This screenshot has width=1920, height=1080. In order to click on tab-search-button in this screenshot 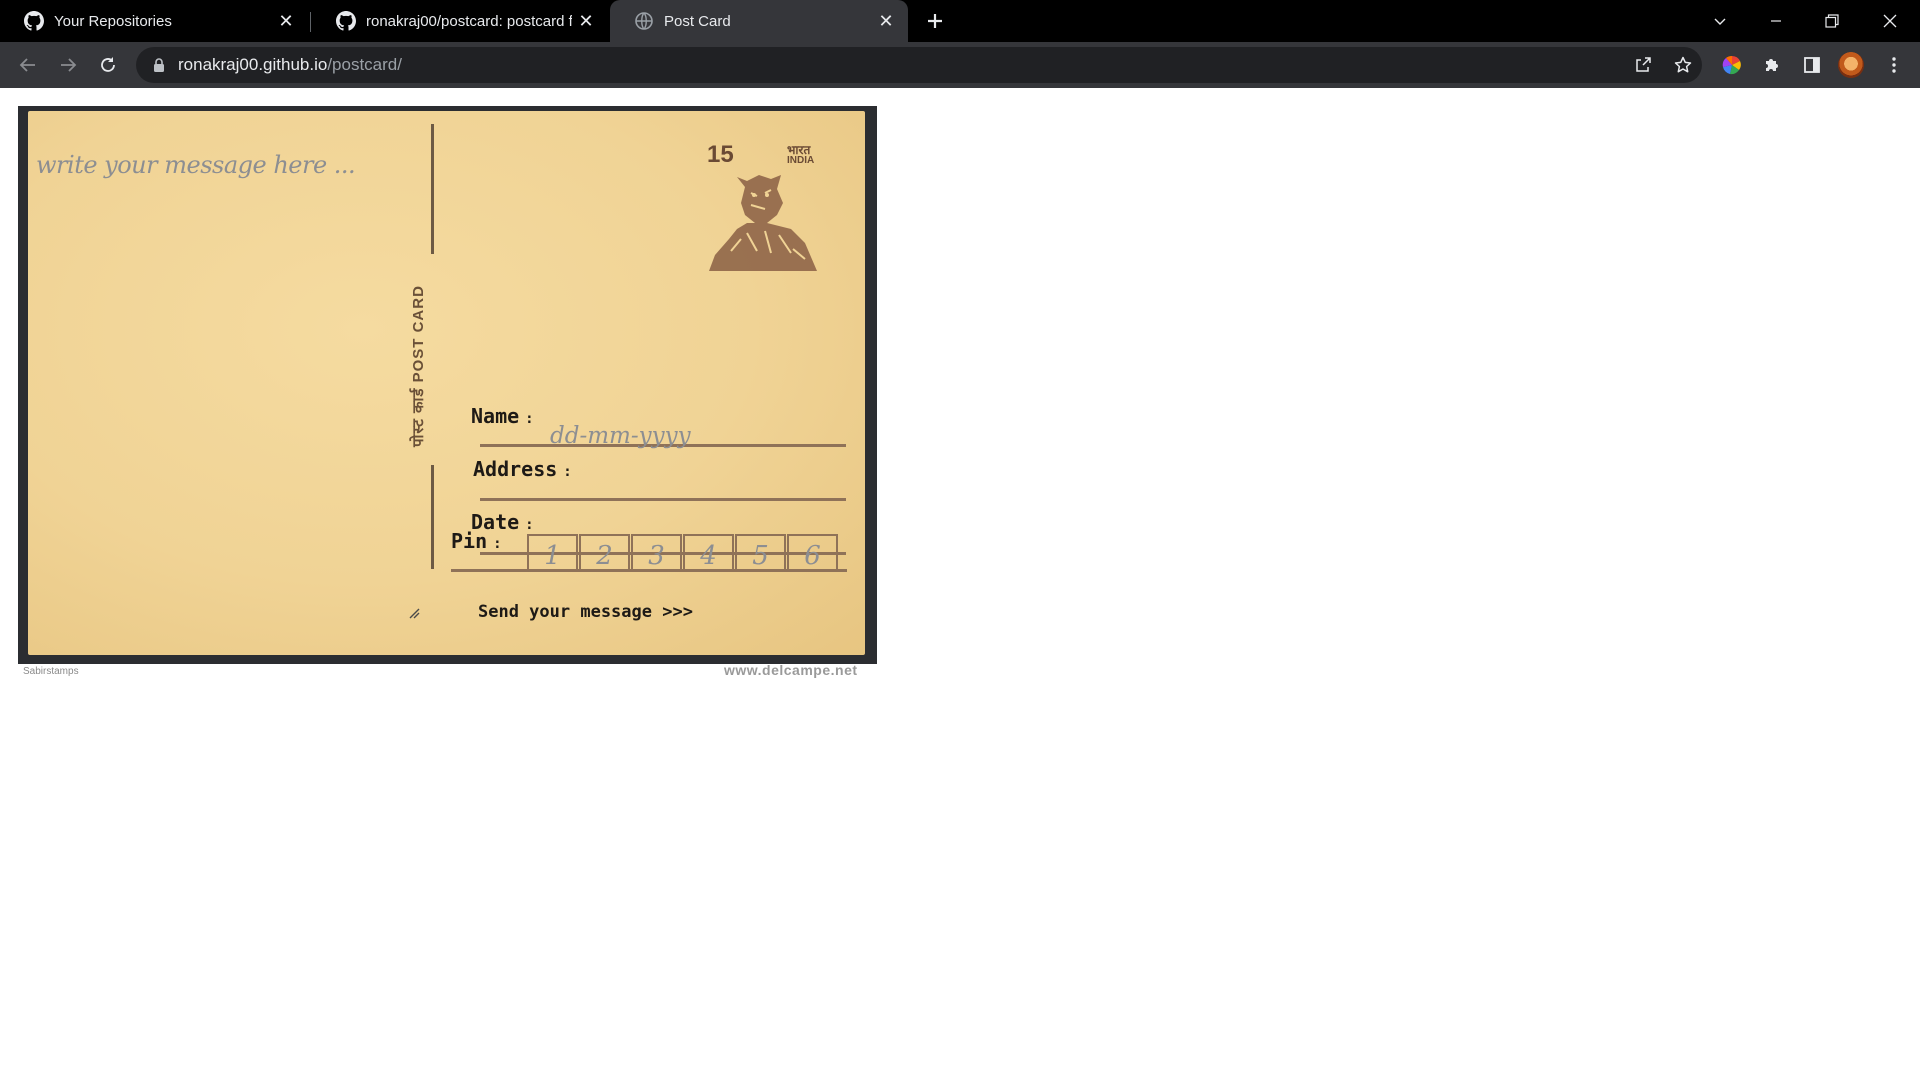, I will do `click(1720, 21)`.